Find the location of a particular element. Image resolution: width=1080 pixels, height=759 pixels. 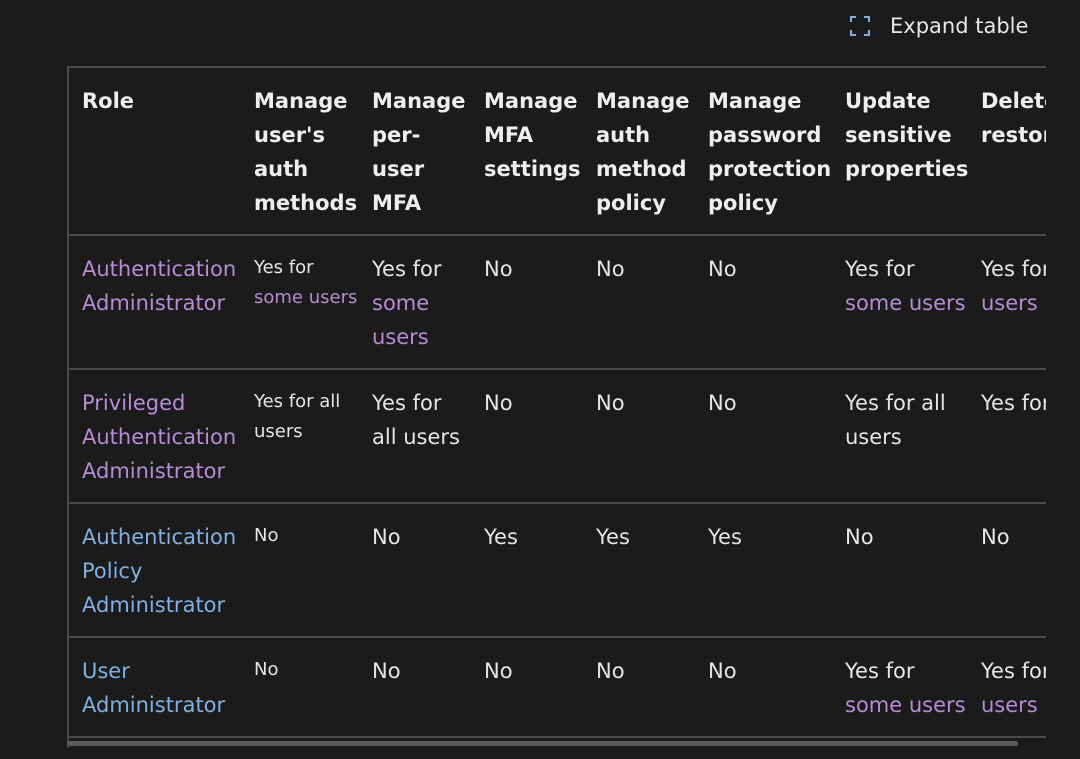

expand-table-label: Expand table is located at coordinates (959, 26).